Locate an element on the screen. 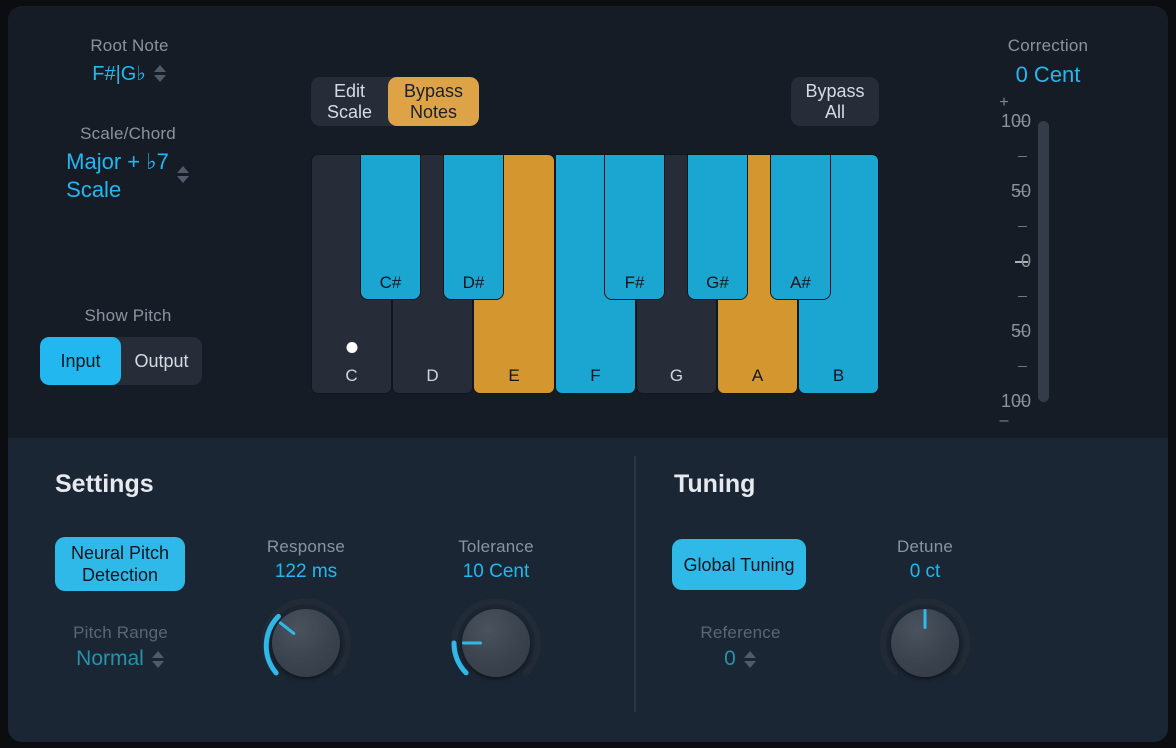 This screenshot has width=1176, height=748. white-key-G-label: G is located at coordinates (676, 375).